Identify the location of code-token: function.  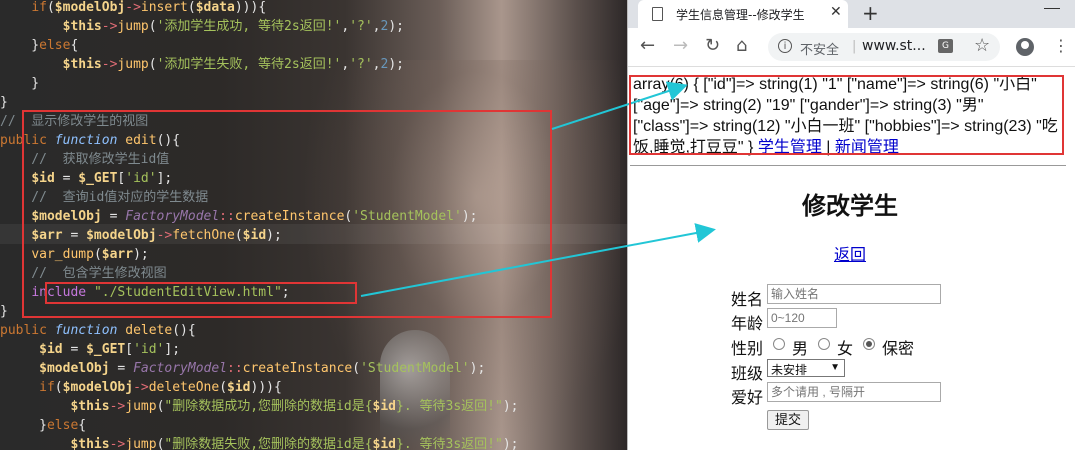
(90, 330).